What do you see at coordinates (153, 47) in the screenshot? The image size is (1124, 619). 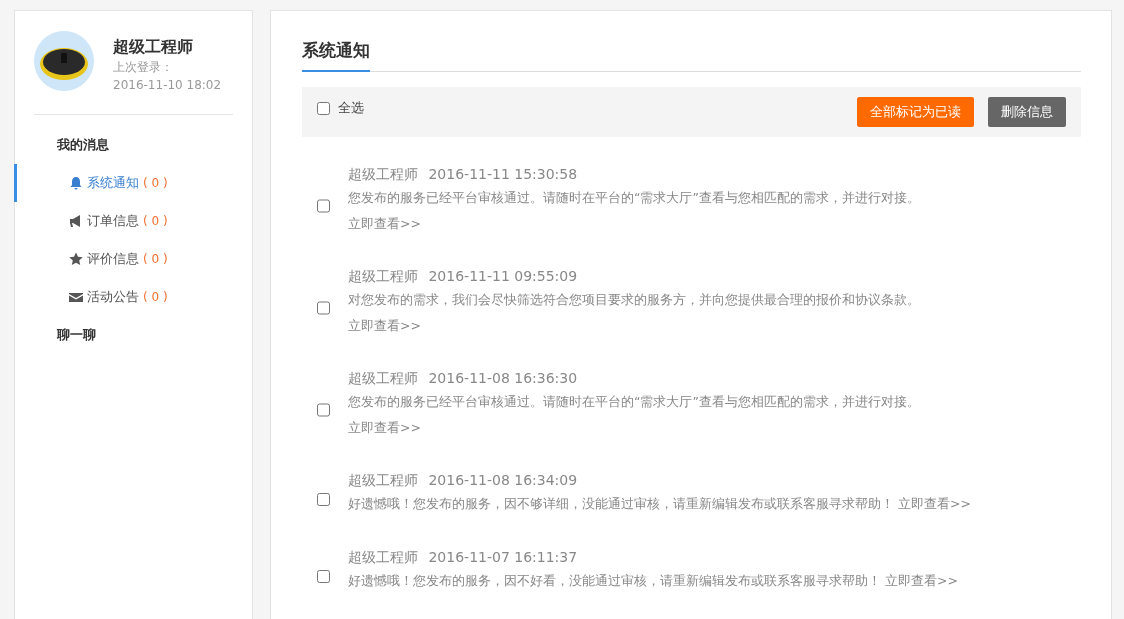 I see `user-name: 超级工程师` at bounding box center [153, 47].